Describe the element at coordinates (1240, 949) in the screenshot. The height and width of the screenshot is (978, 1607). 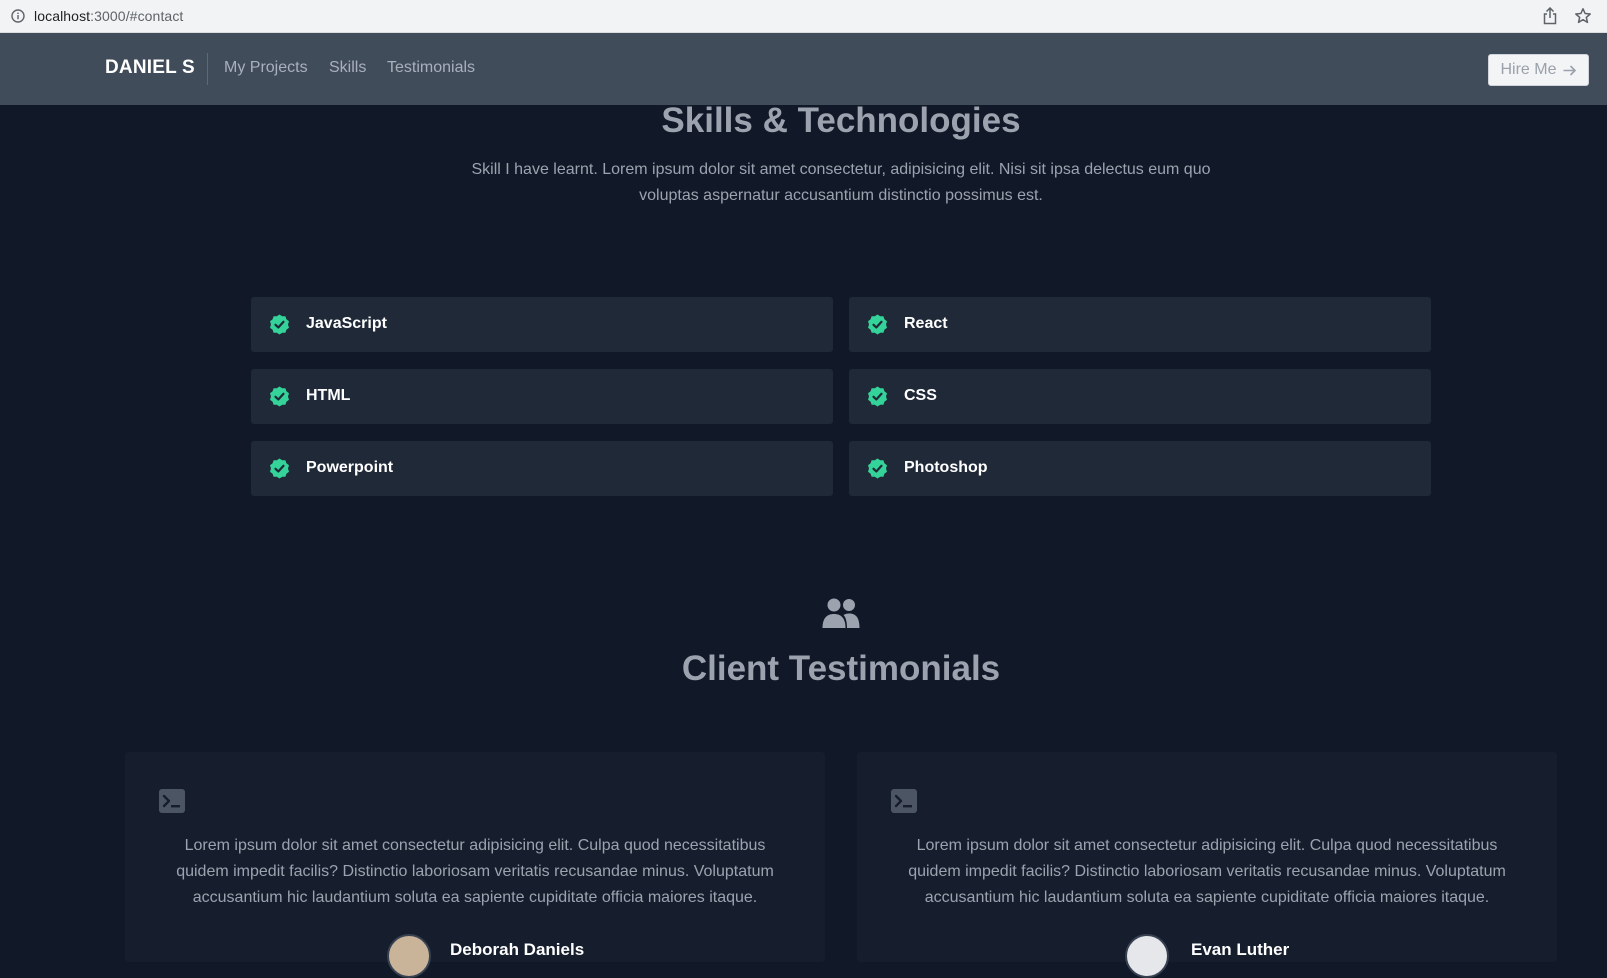
I see `testimonial-author: Evan Luther` at that location.